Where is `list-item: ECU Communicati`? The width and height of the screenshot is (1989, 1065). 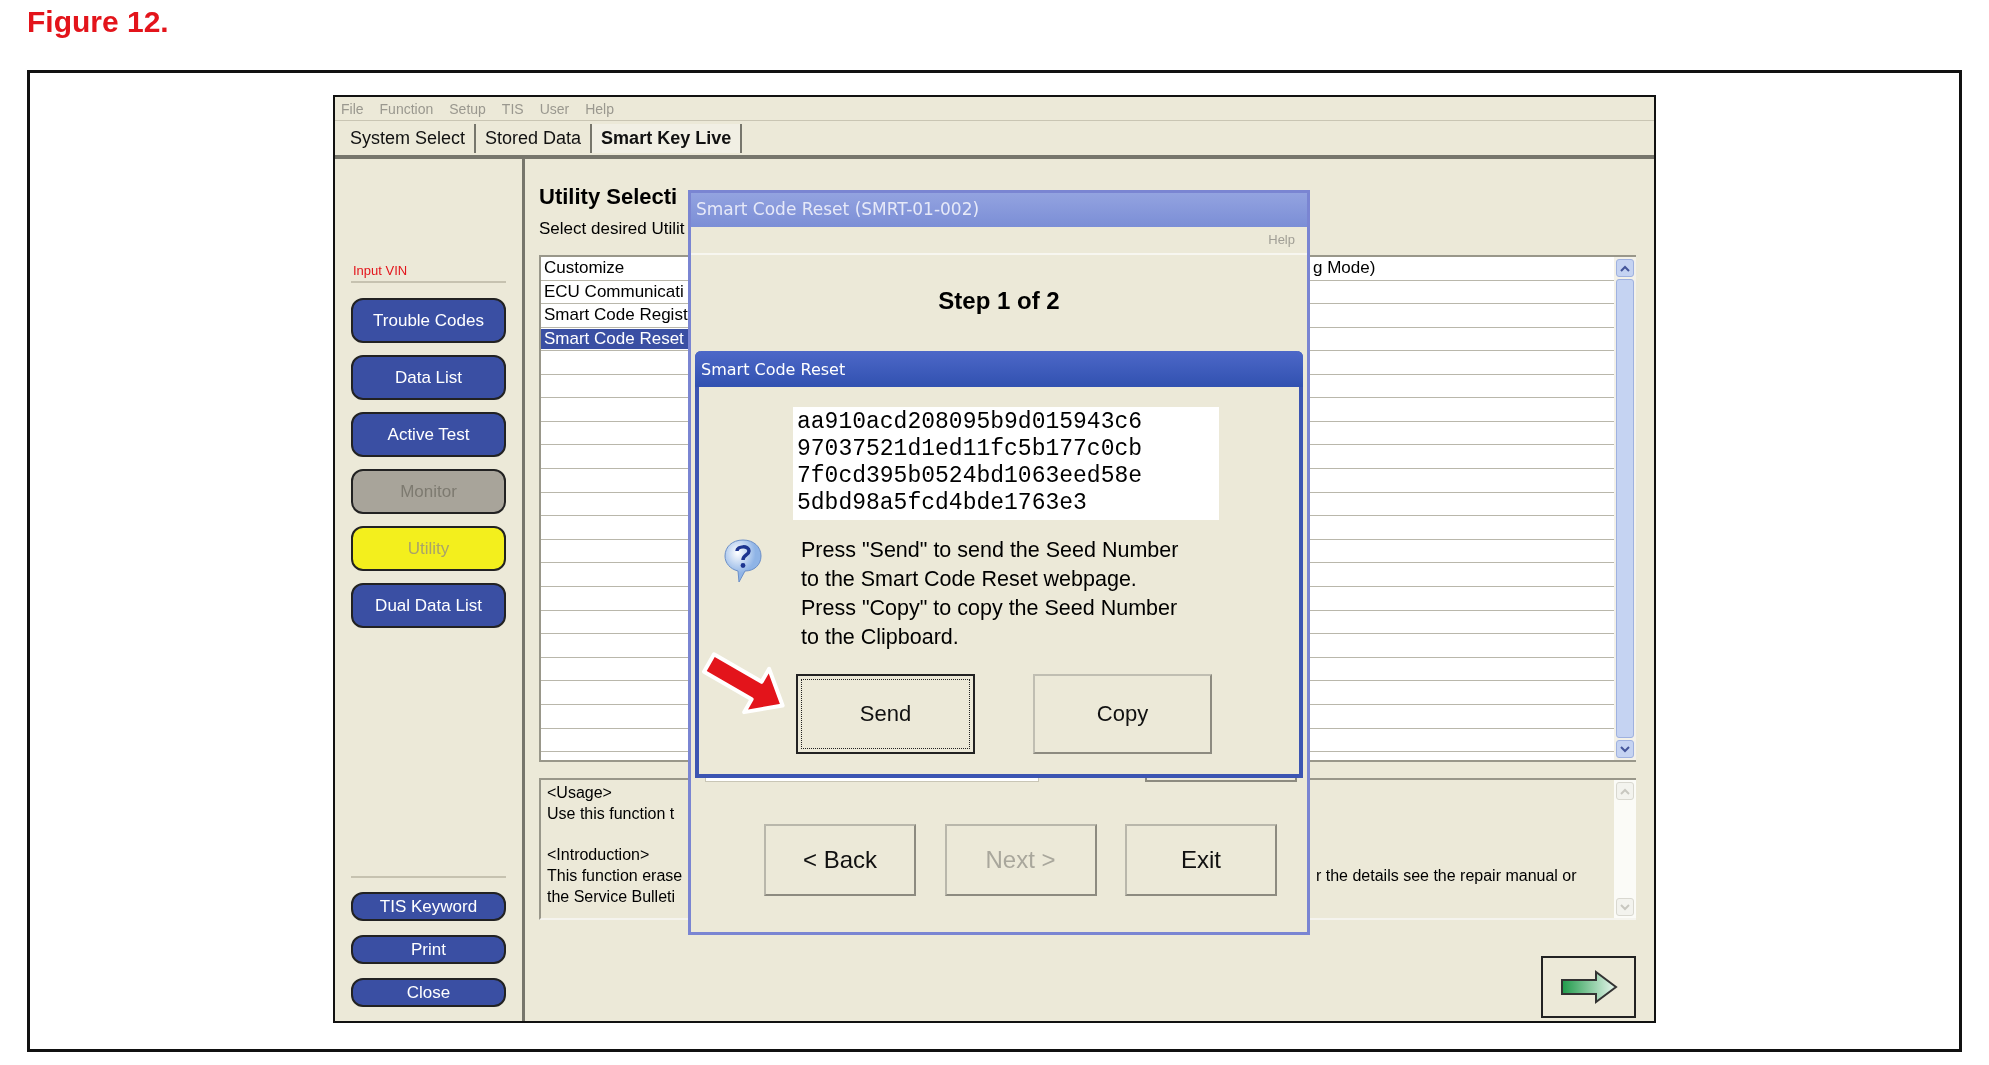
list-item: ECU Communicati is located at coordinates (614, 291).